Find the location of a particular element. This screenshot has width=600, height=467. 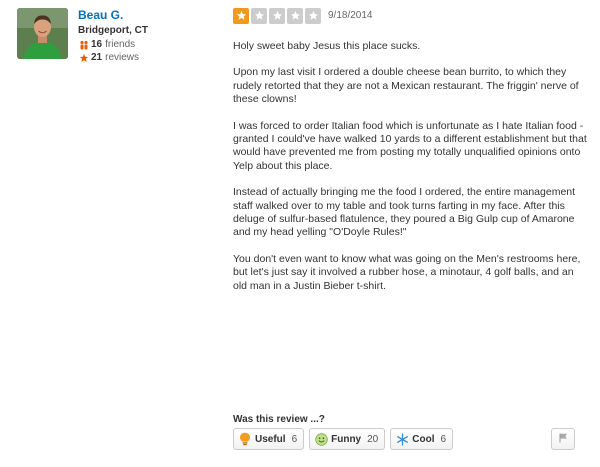

reviews-stat: 21 reviews is located at coordinates (148, 57).